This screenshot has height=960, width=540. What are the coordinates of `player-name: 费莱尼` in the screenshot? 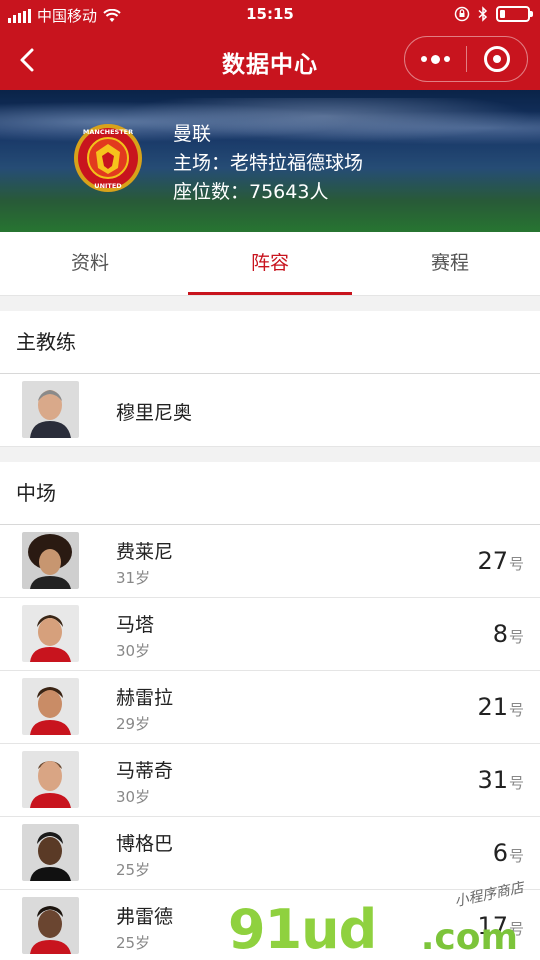 It's located at (145, 552).